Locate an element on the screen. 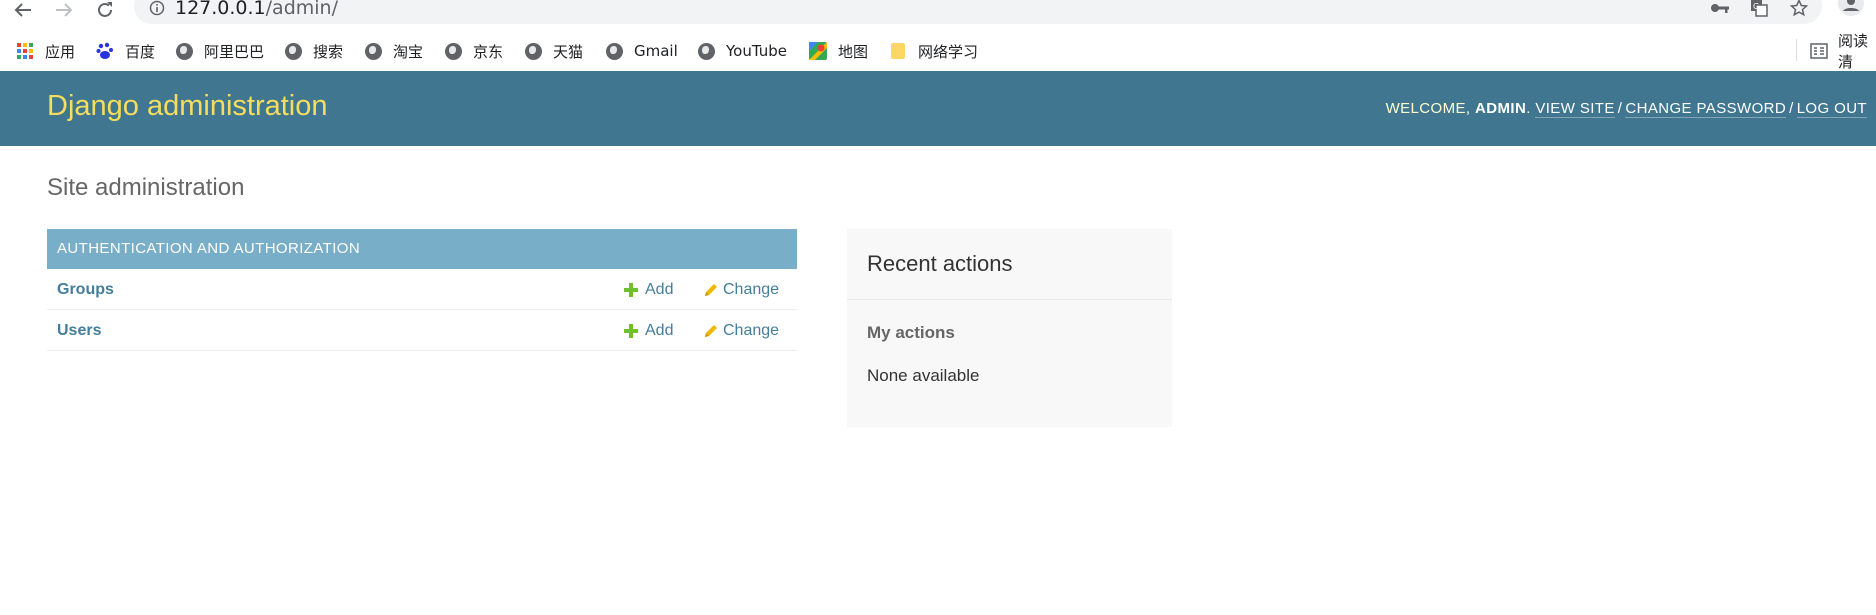 This screenshot has height=615, width=1876. browser-toolbar: 127.0.0.1/admin/ G is located at coordinates (938, 16).